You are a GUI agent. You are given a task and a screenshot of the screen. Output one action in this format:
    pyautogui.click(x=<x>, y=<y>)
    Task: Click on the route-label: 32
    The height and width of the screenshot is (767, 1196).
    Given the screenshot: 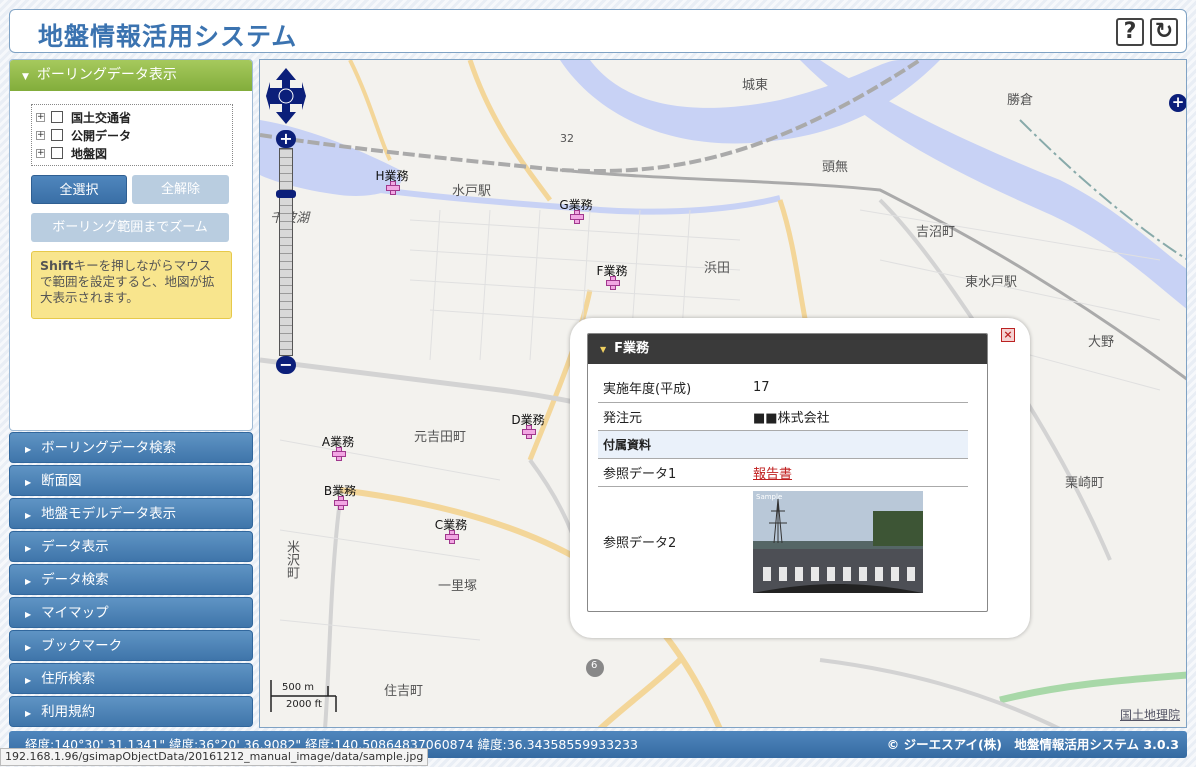 What is the action you would take?
    pyautogui.click(x=567, y=138)
    